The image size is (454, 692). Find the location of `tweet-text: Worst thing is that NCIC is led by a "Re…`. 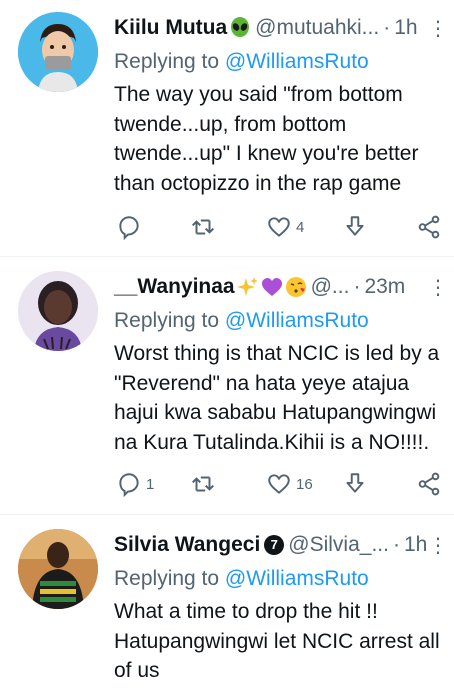

tweet-text: Worst thing is that NCIC is led by a "Re… is located at coordinates (277, 398).